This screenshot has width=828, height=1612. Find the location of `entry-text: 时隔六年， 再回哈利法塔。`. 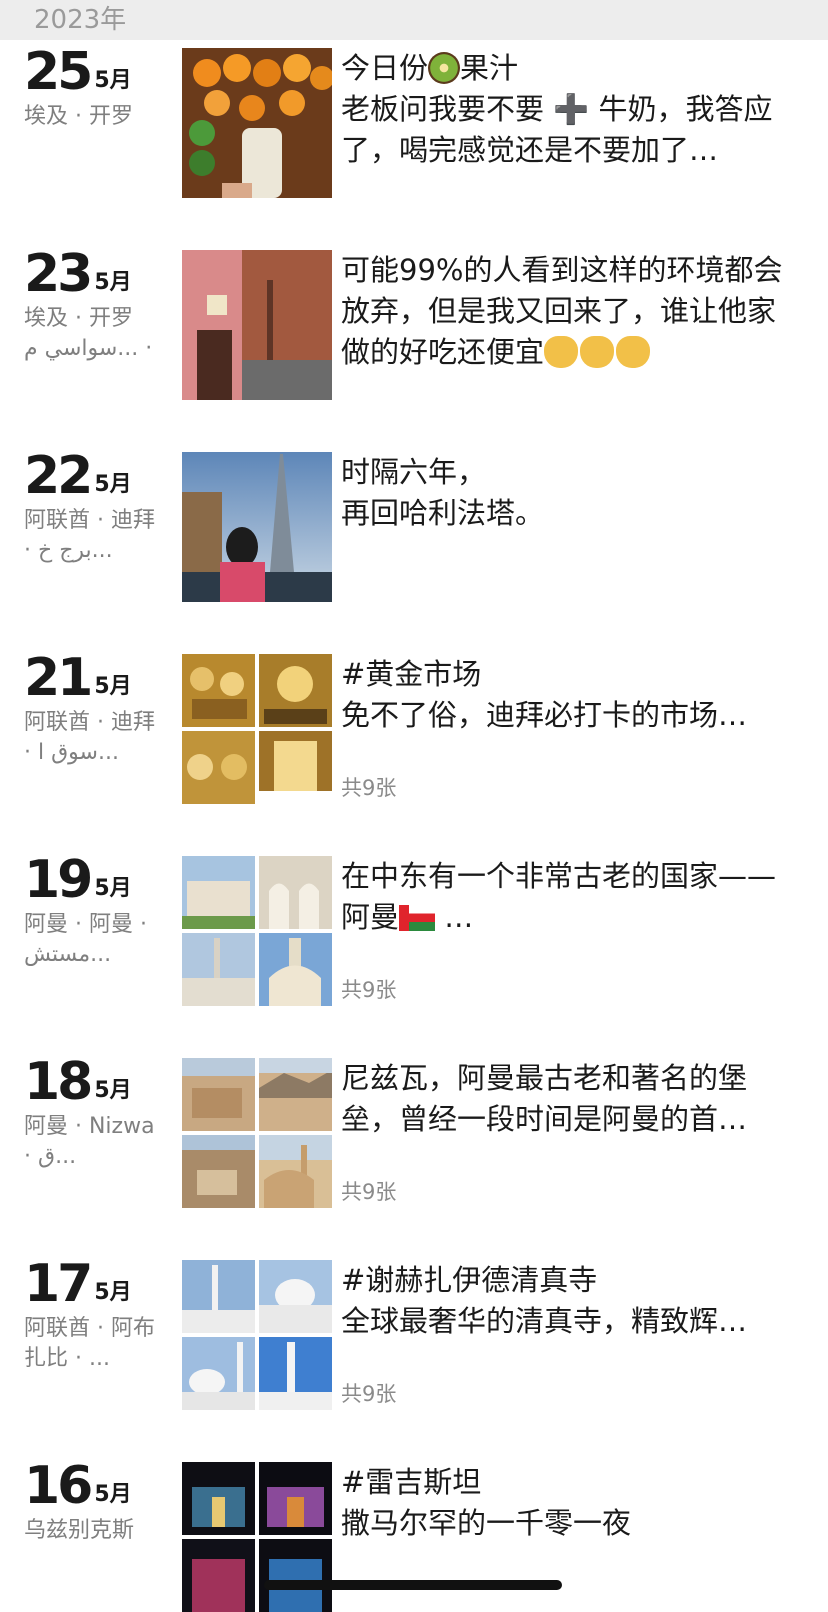

entry-text: 时隔六年， 再回哈利法塔。 is located at coordinates (443, 492).